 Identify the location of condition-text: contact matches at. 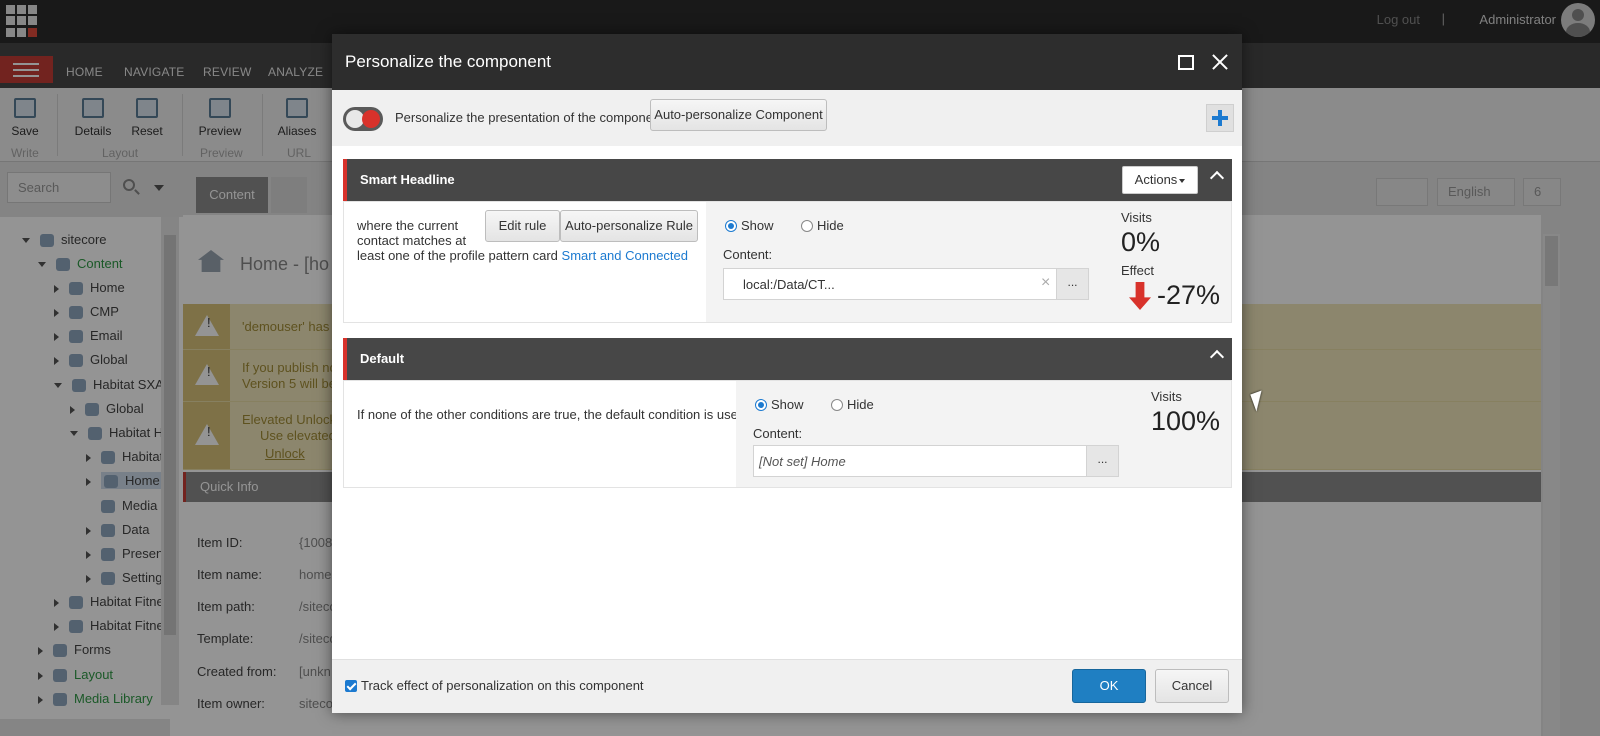
(412, 240).